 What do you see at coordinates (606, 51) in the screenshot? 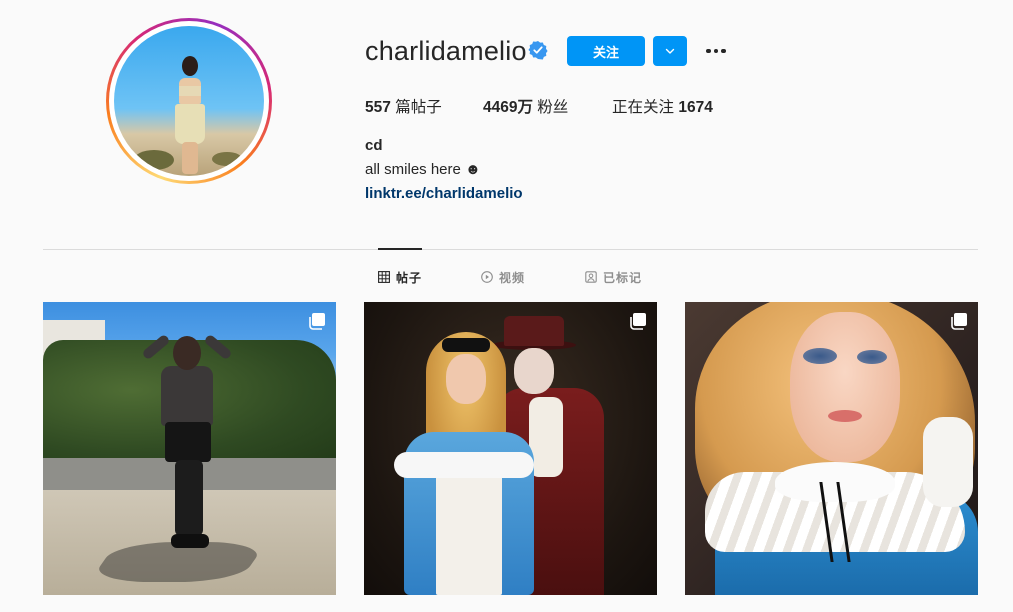
I see `follow-button: 关注` at bounding box center [606, 51].